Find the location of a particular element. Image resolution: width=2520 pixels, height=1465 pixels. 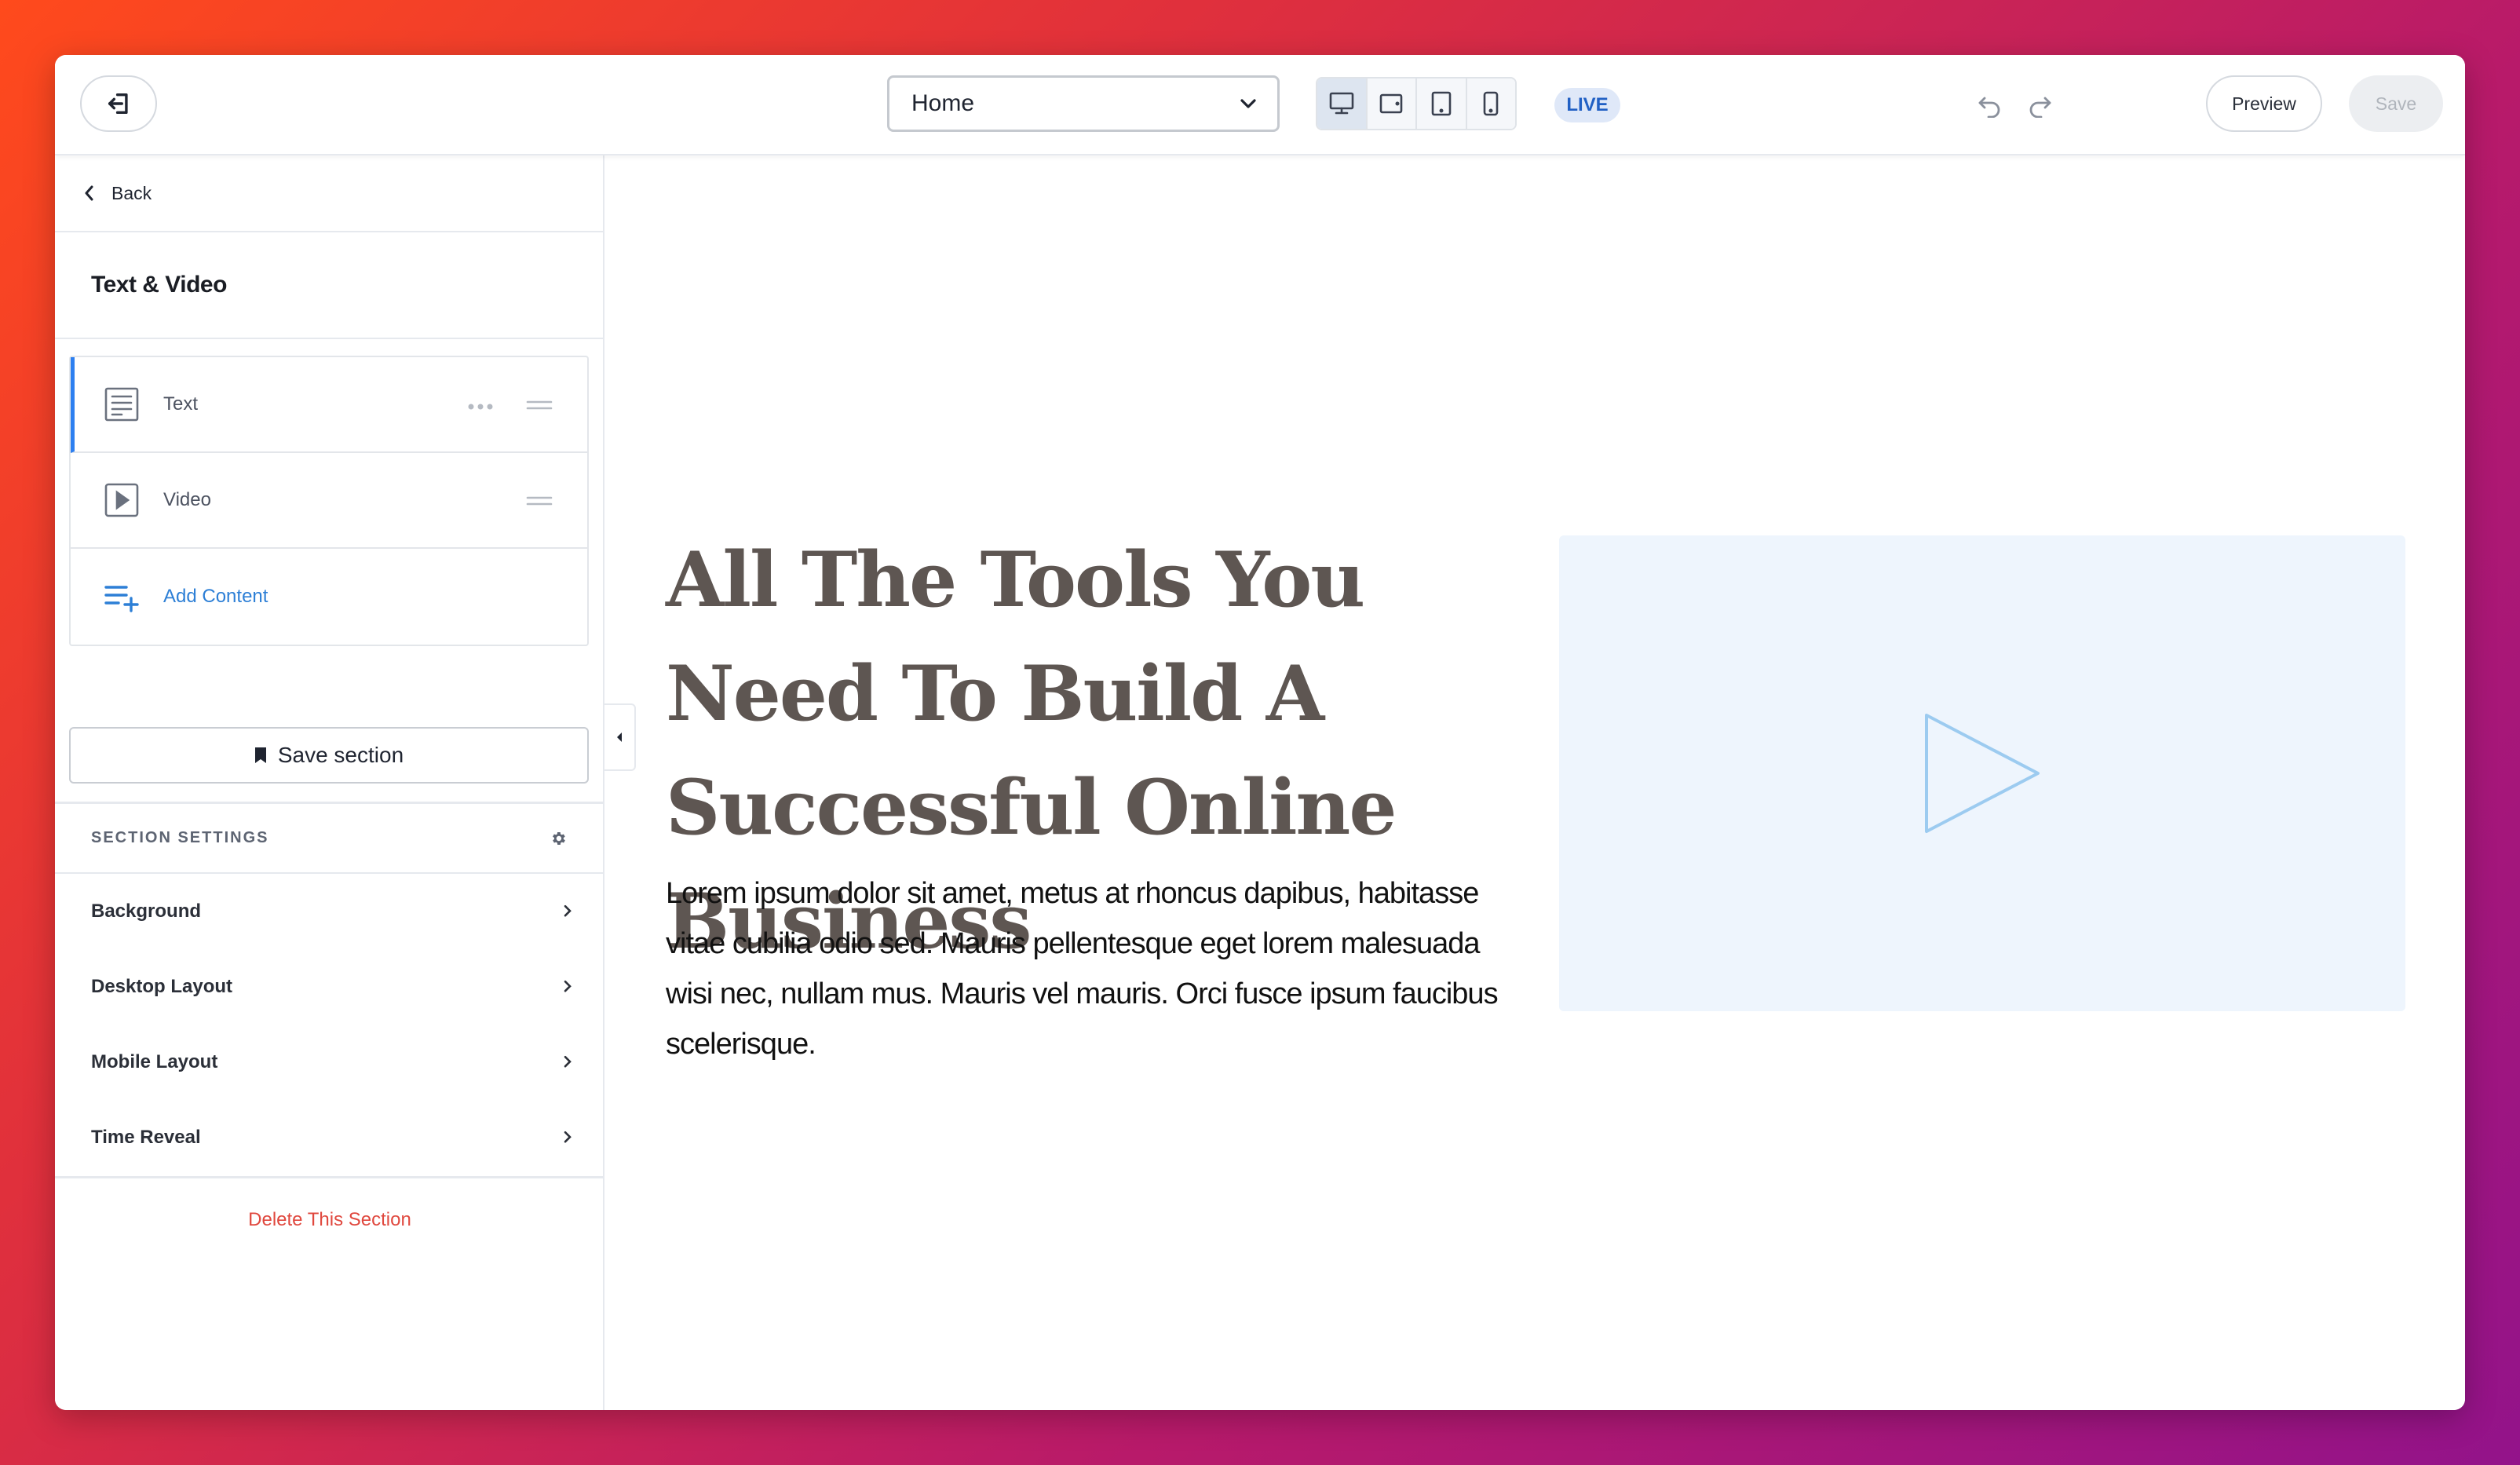

chevron-down-icon is located at coordinates (1248, 104).